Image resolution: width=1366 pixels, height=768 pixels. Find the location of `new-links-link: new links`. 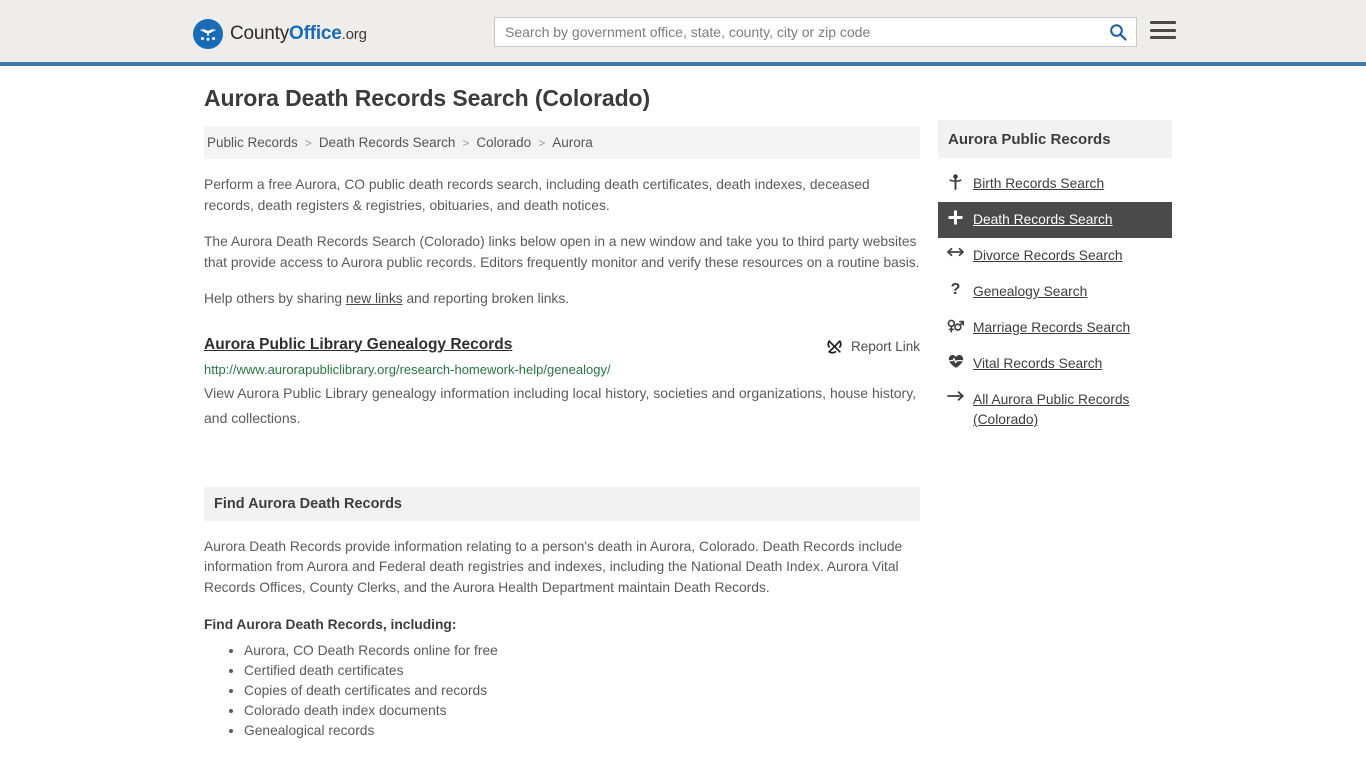

new-links-link: new links is located at coordinates (374, 298).